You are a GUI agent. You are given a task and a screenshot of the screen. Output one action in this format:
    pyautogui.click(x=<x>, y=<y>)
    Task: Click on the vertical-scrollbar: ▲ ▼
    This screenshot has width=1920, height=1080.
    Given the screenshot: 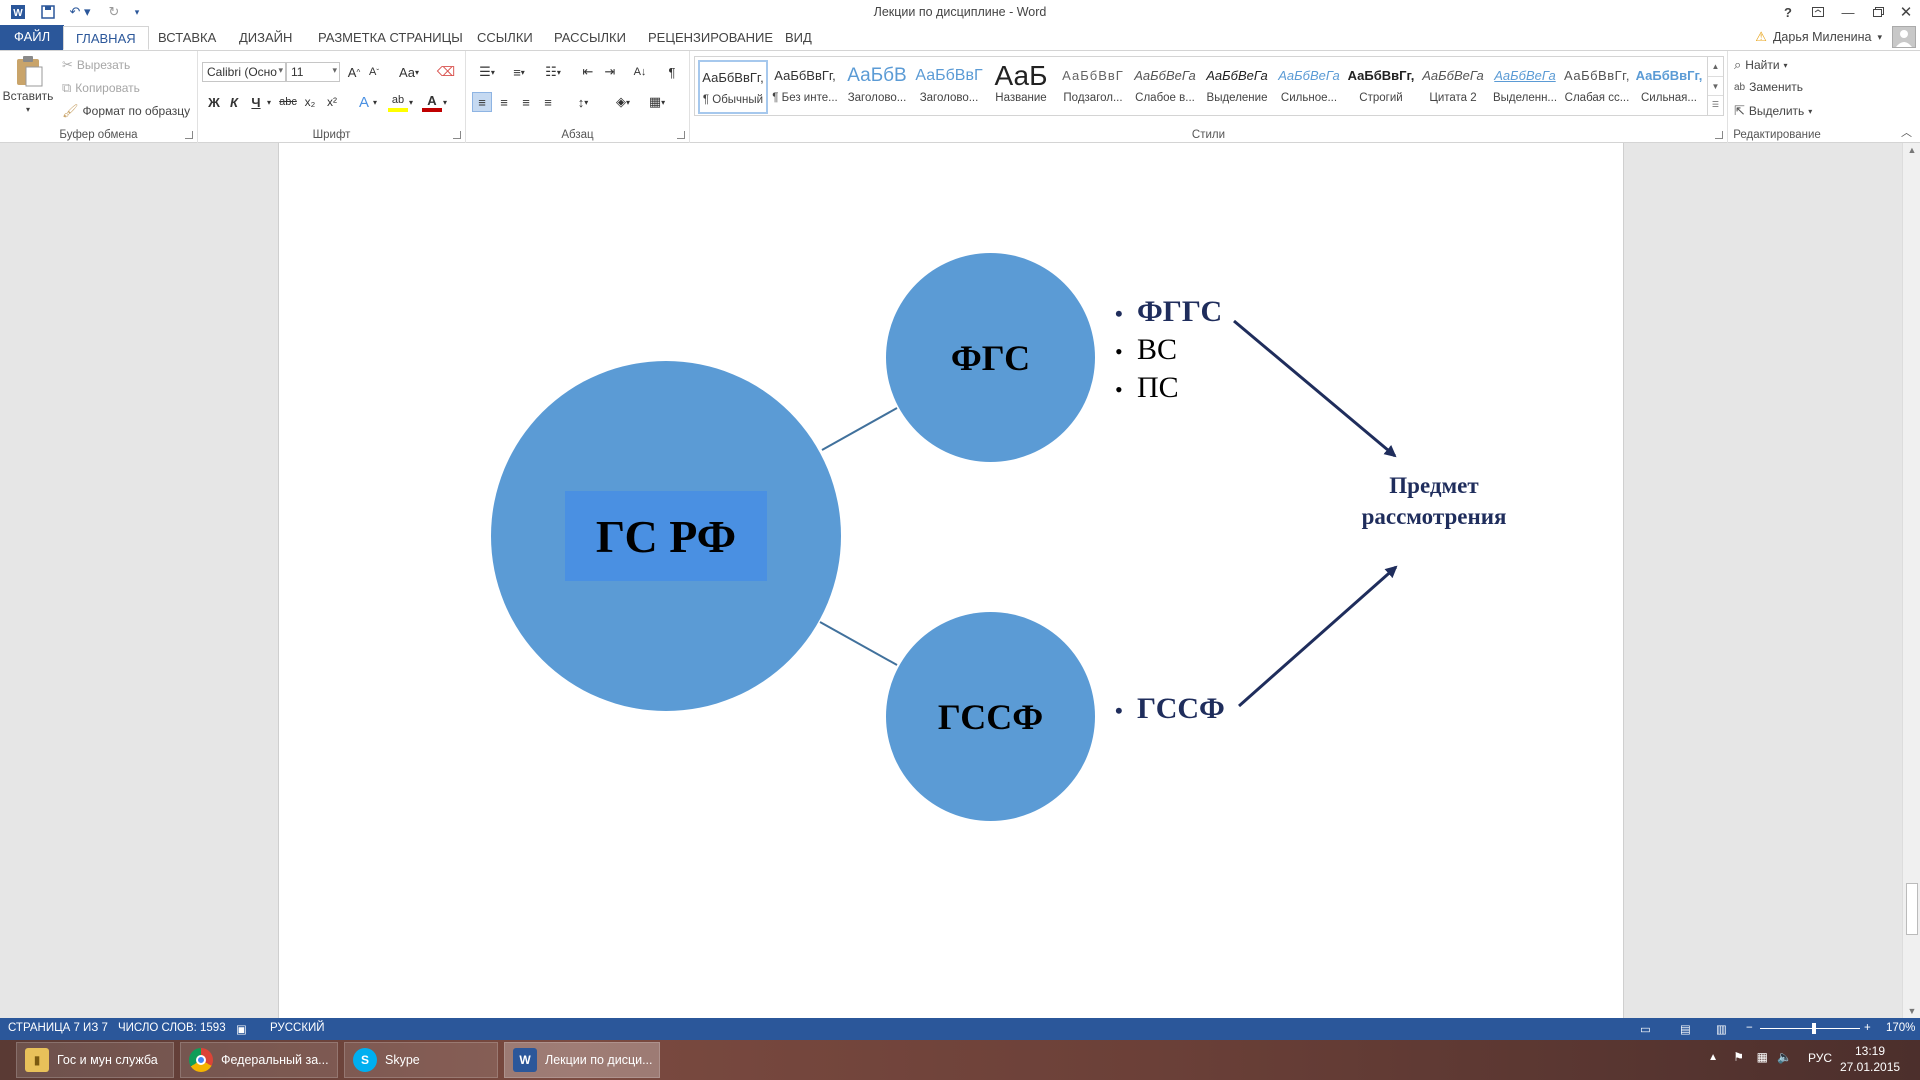 What is the action you would take?
    pyautogui.click(x=1911, y=580)
    